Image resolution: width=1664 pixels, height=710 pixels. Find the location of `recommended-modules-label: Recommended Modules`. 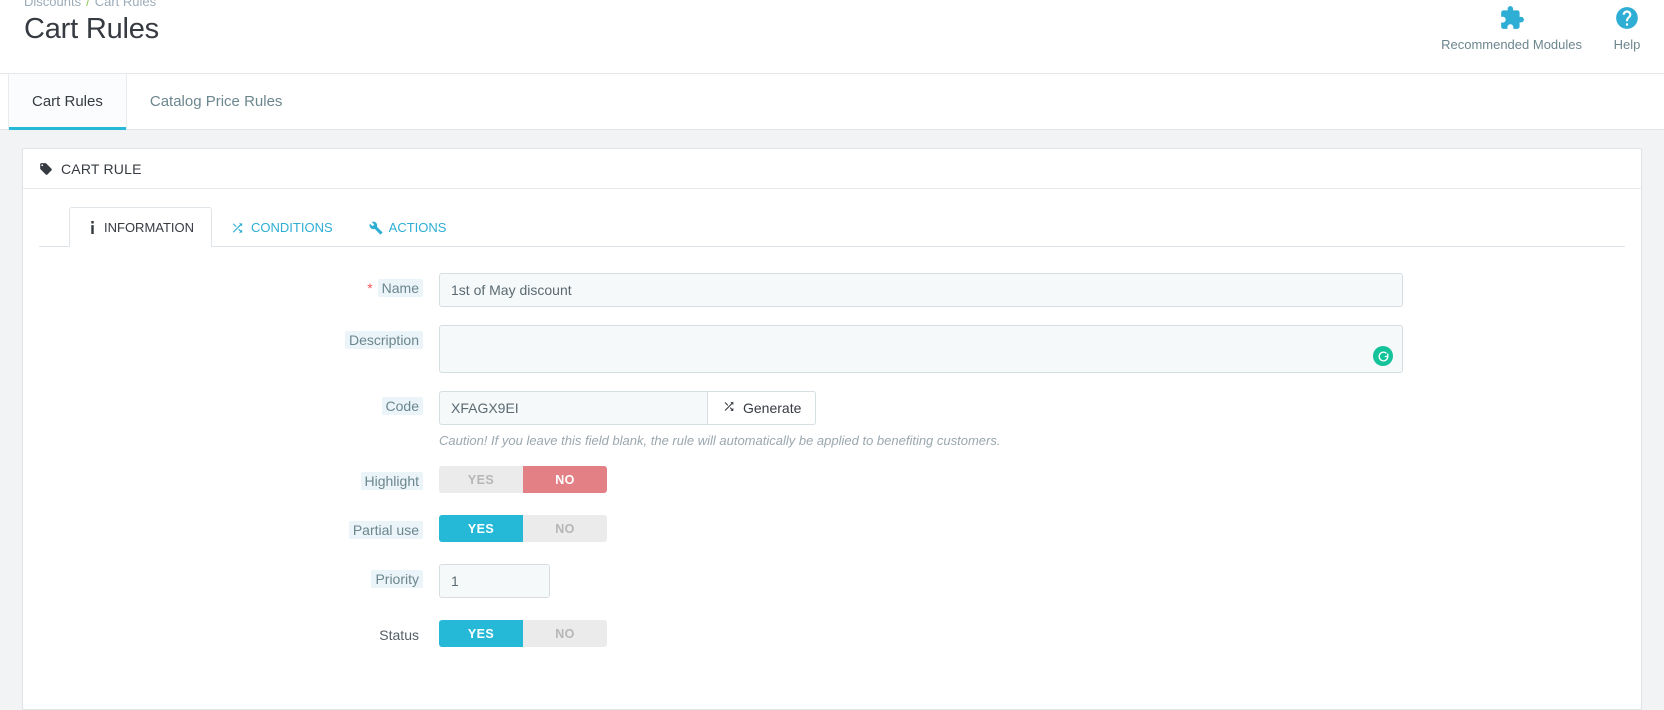

recommended-modules-label: Recommended Modules is located at coordinates (1511, 44).